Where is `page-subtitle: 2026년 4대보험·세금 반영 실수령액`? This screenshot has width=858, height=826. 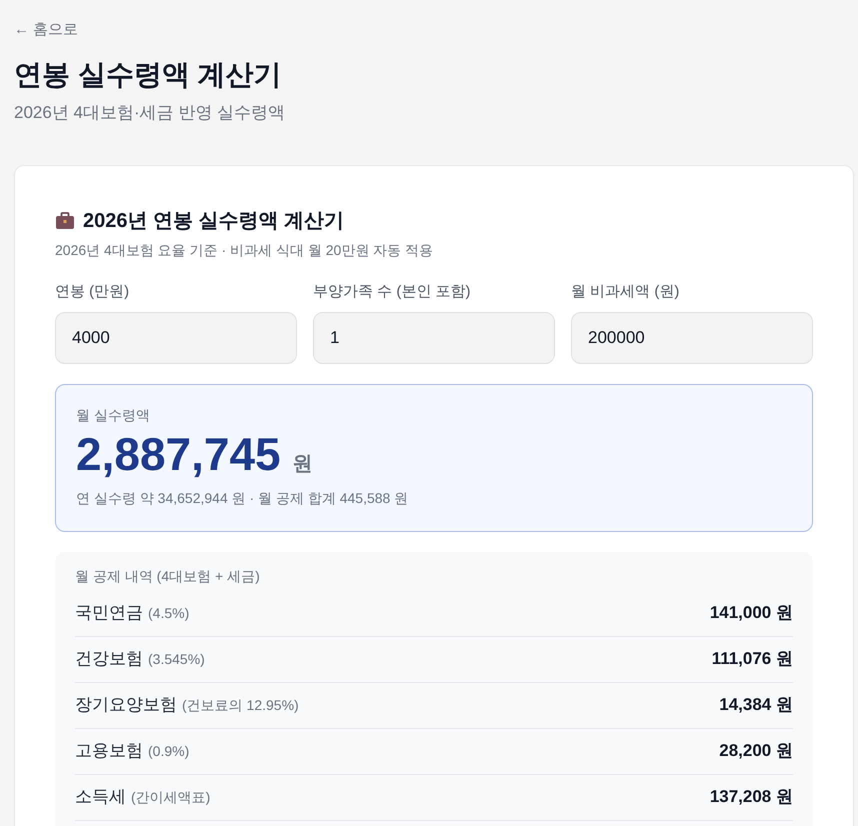 page-subtitle: 2026년 4대보험·세금 반영 실수령액 is located at coordinates (150, 113).